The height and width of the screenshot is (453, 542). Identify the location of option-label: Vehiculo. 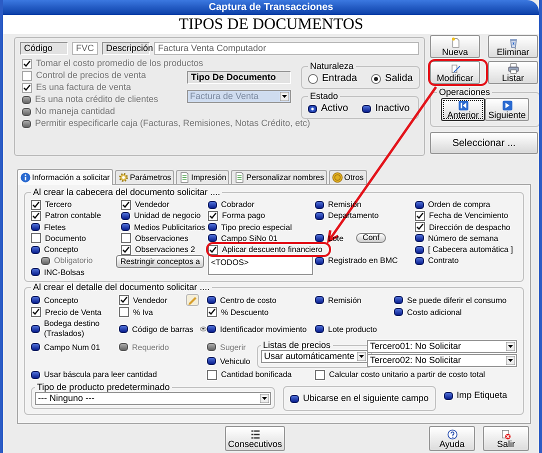
(235, 361).